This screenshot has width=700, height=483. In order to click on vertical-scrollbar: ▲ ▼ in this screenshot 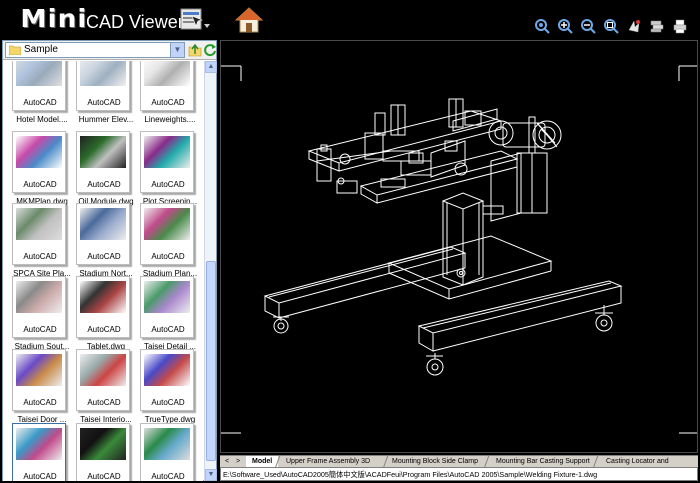, I will do `click(210, 271)`.